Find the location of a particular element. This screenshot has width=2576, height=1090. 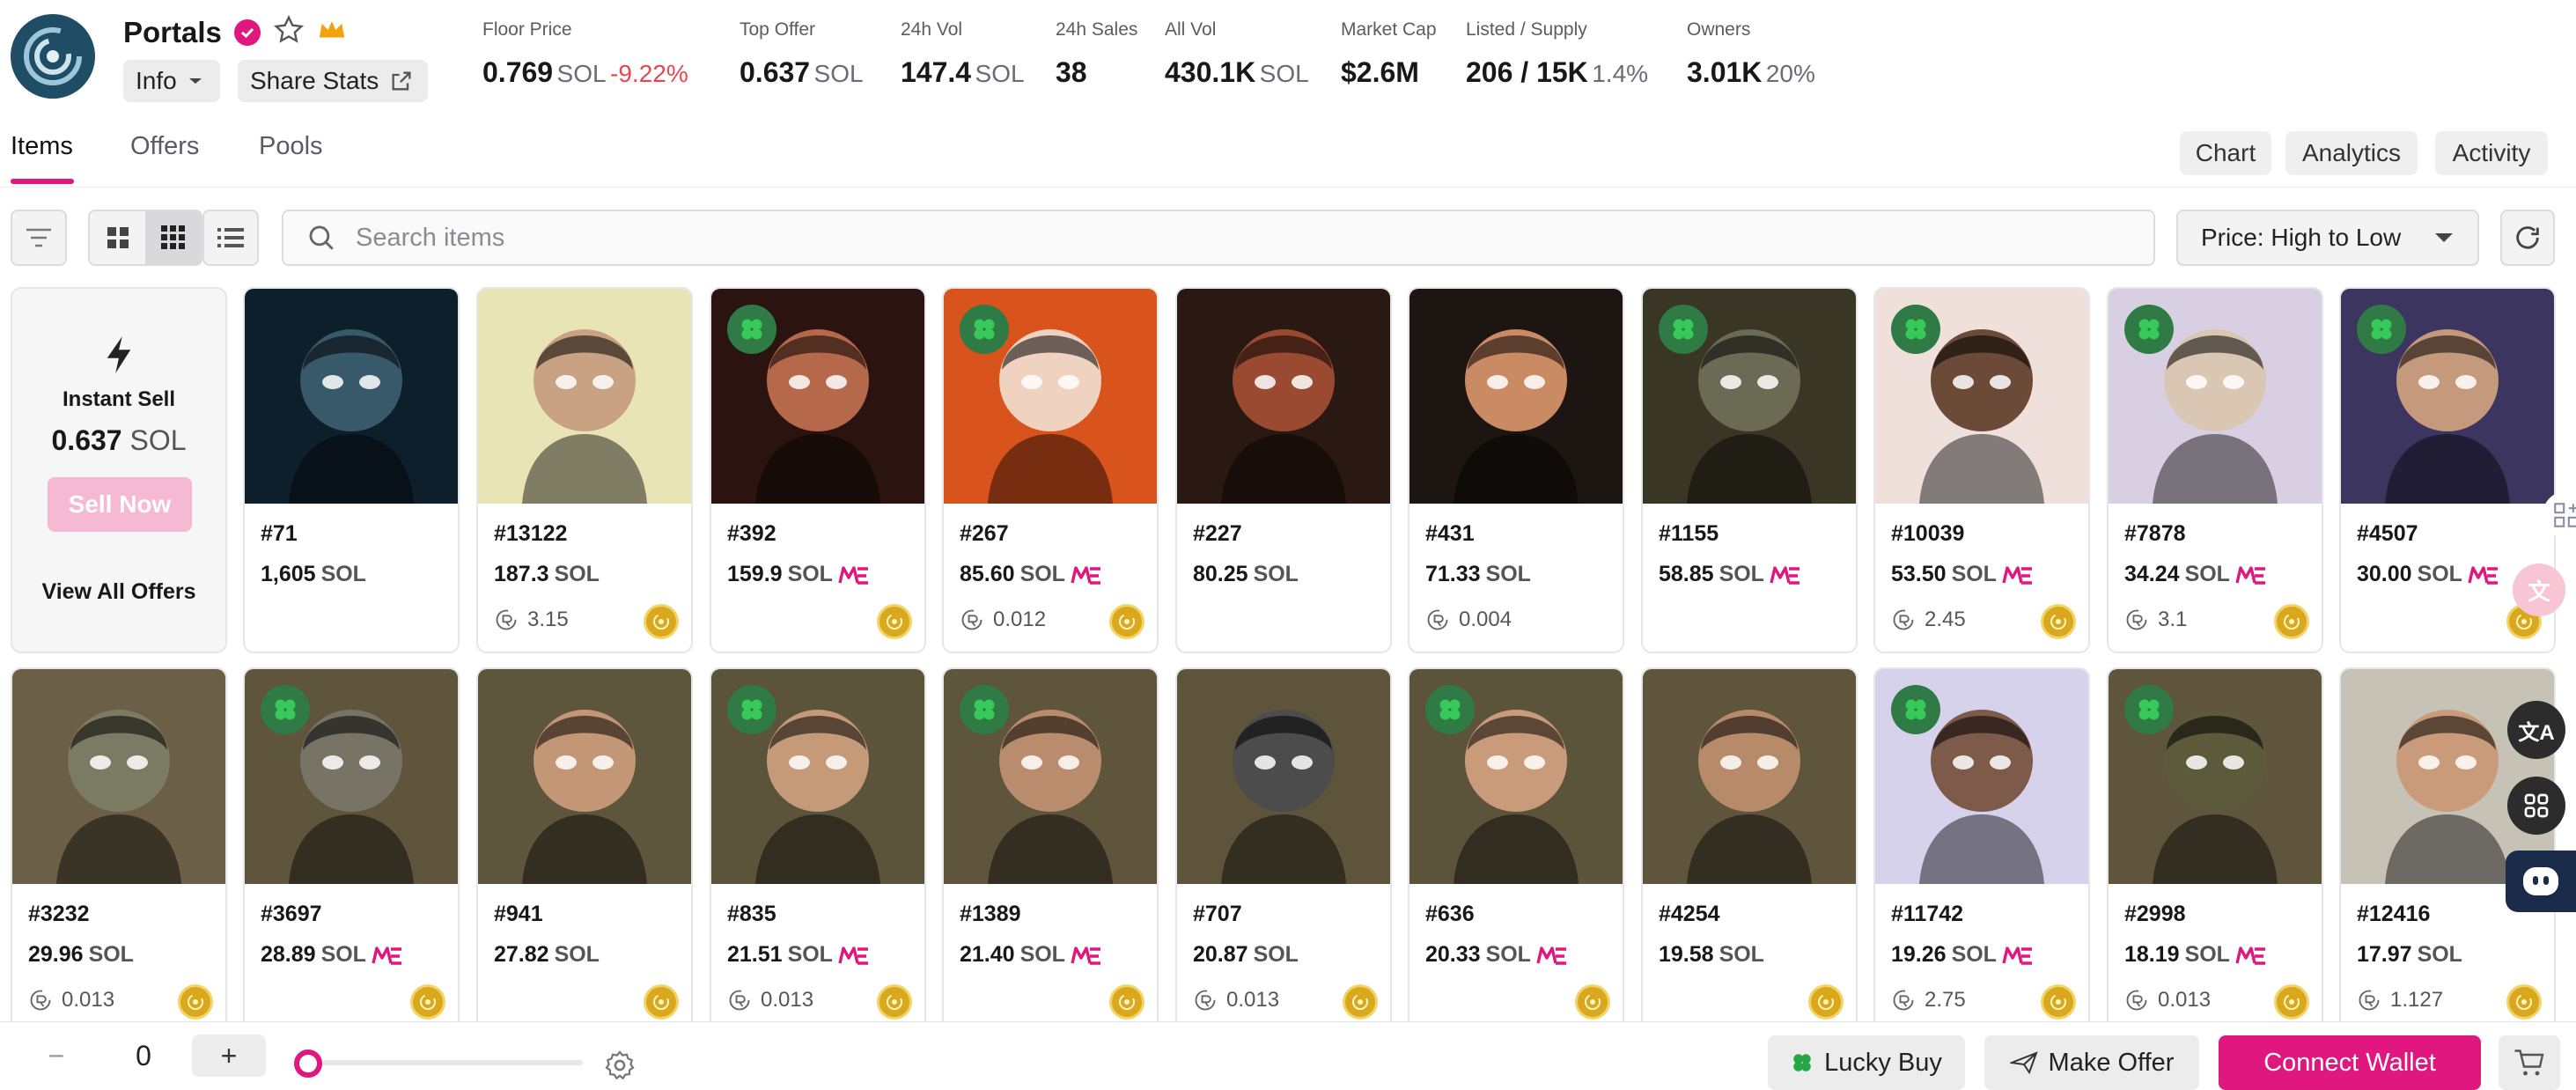

share-stats-button: Share Stats is located at coordinates (333, 81).